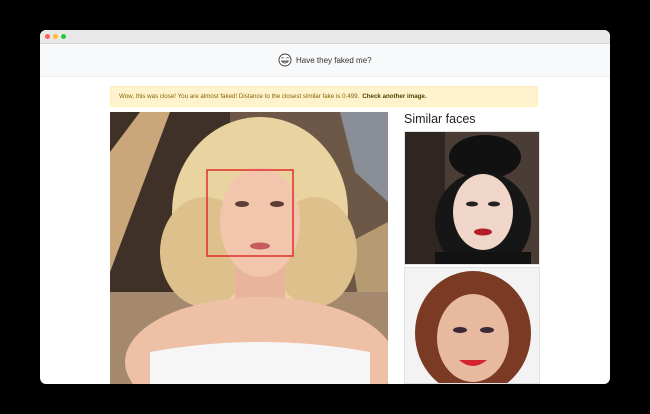  Describe the element at coordinates (47, 36) in the screenshot. I see `close-window-button` at that location.